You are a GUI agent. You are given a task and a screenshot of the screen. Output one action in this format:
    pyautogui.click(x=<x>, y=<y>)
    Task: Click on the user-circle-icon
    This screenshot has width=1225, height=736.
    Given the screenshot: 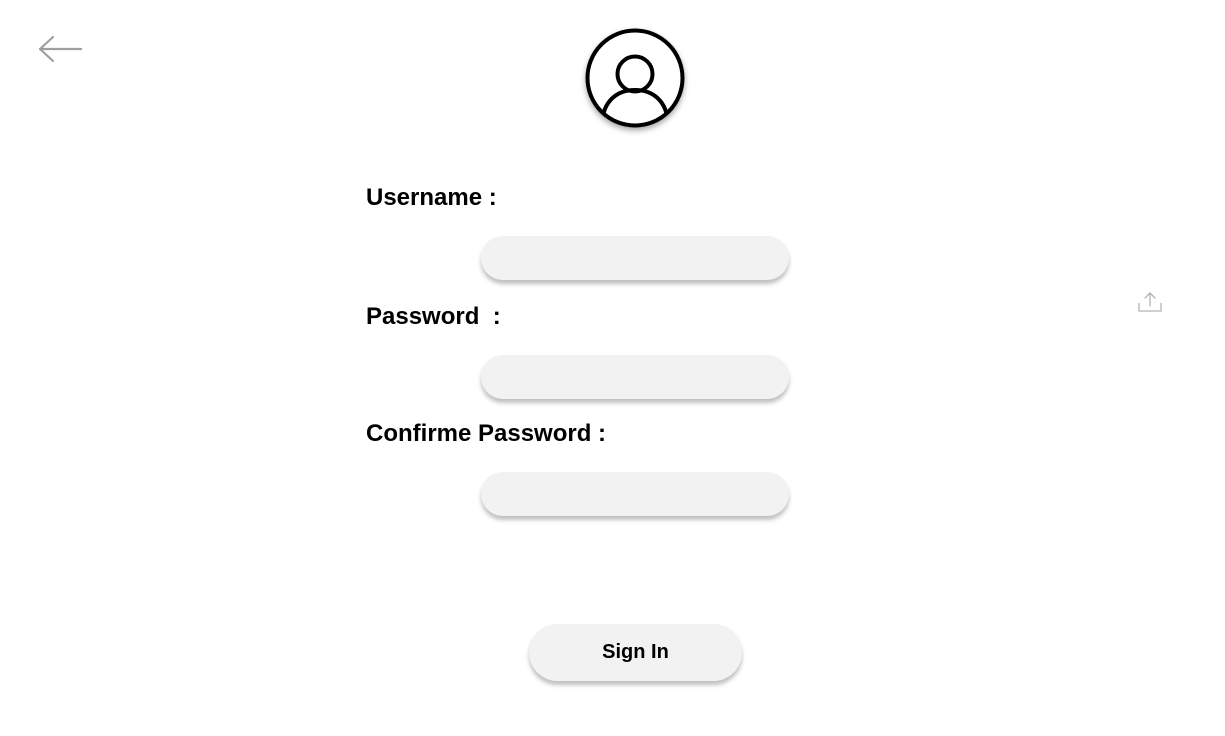 What is the action you would take?
    pyautogui.click(x=635, y=78)
    